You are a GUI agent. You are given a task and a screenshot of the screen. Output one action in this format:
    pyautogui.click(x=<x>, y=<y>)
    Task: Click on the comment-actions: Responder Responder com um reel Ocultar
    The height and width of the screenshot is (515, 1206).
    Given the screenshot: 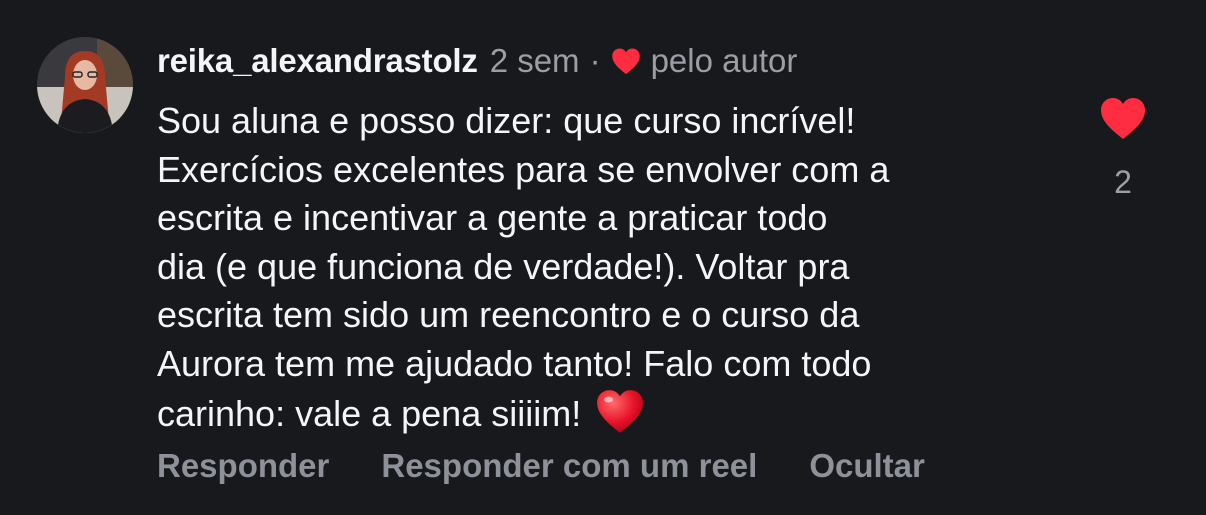 What is the action you would take?
    pyautogui.click(x=567, y=466)
    